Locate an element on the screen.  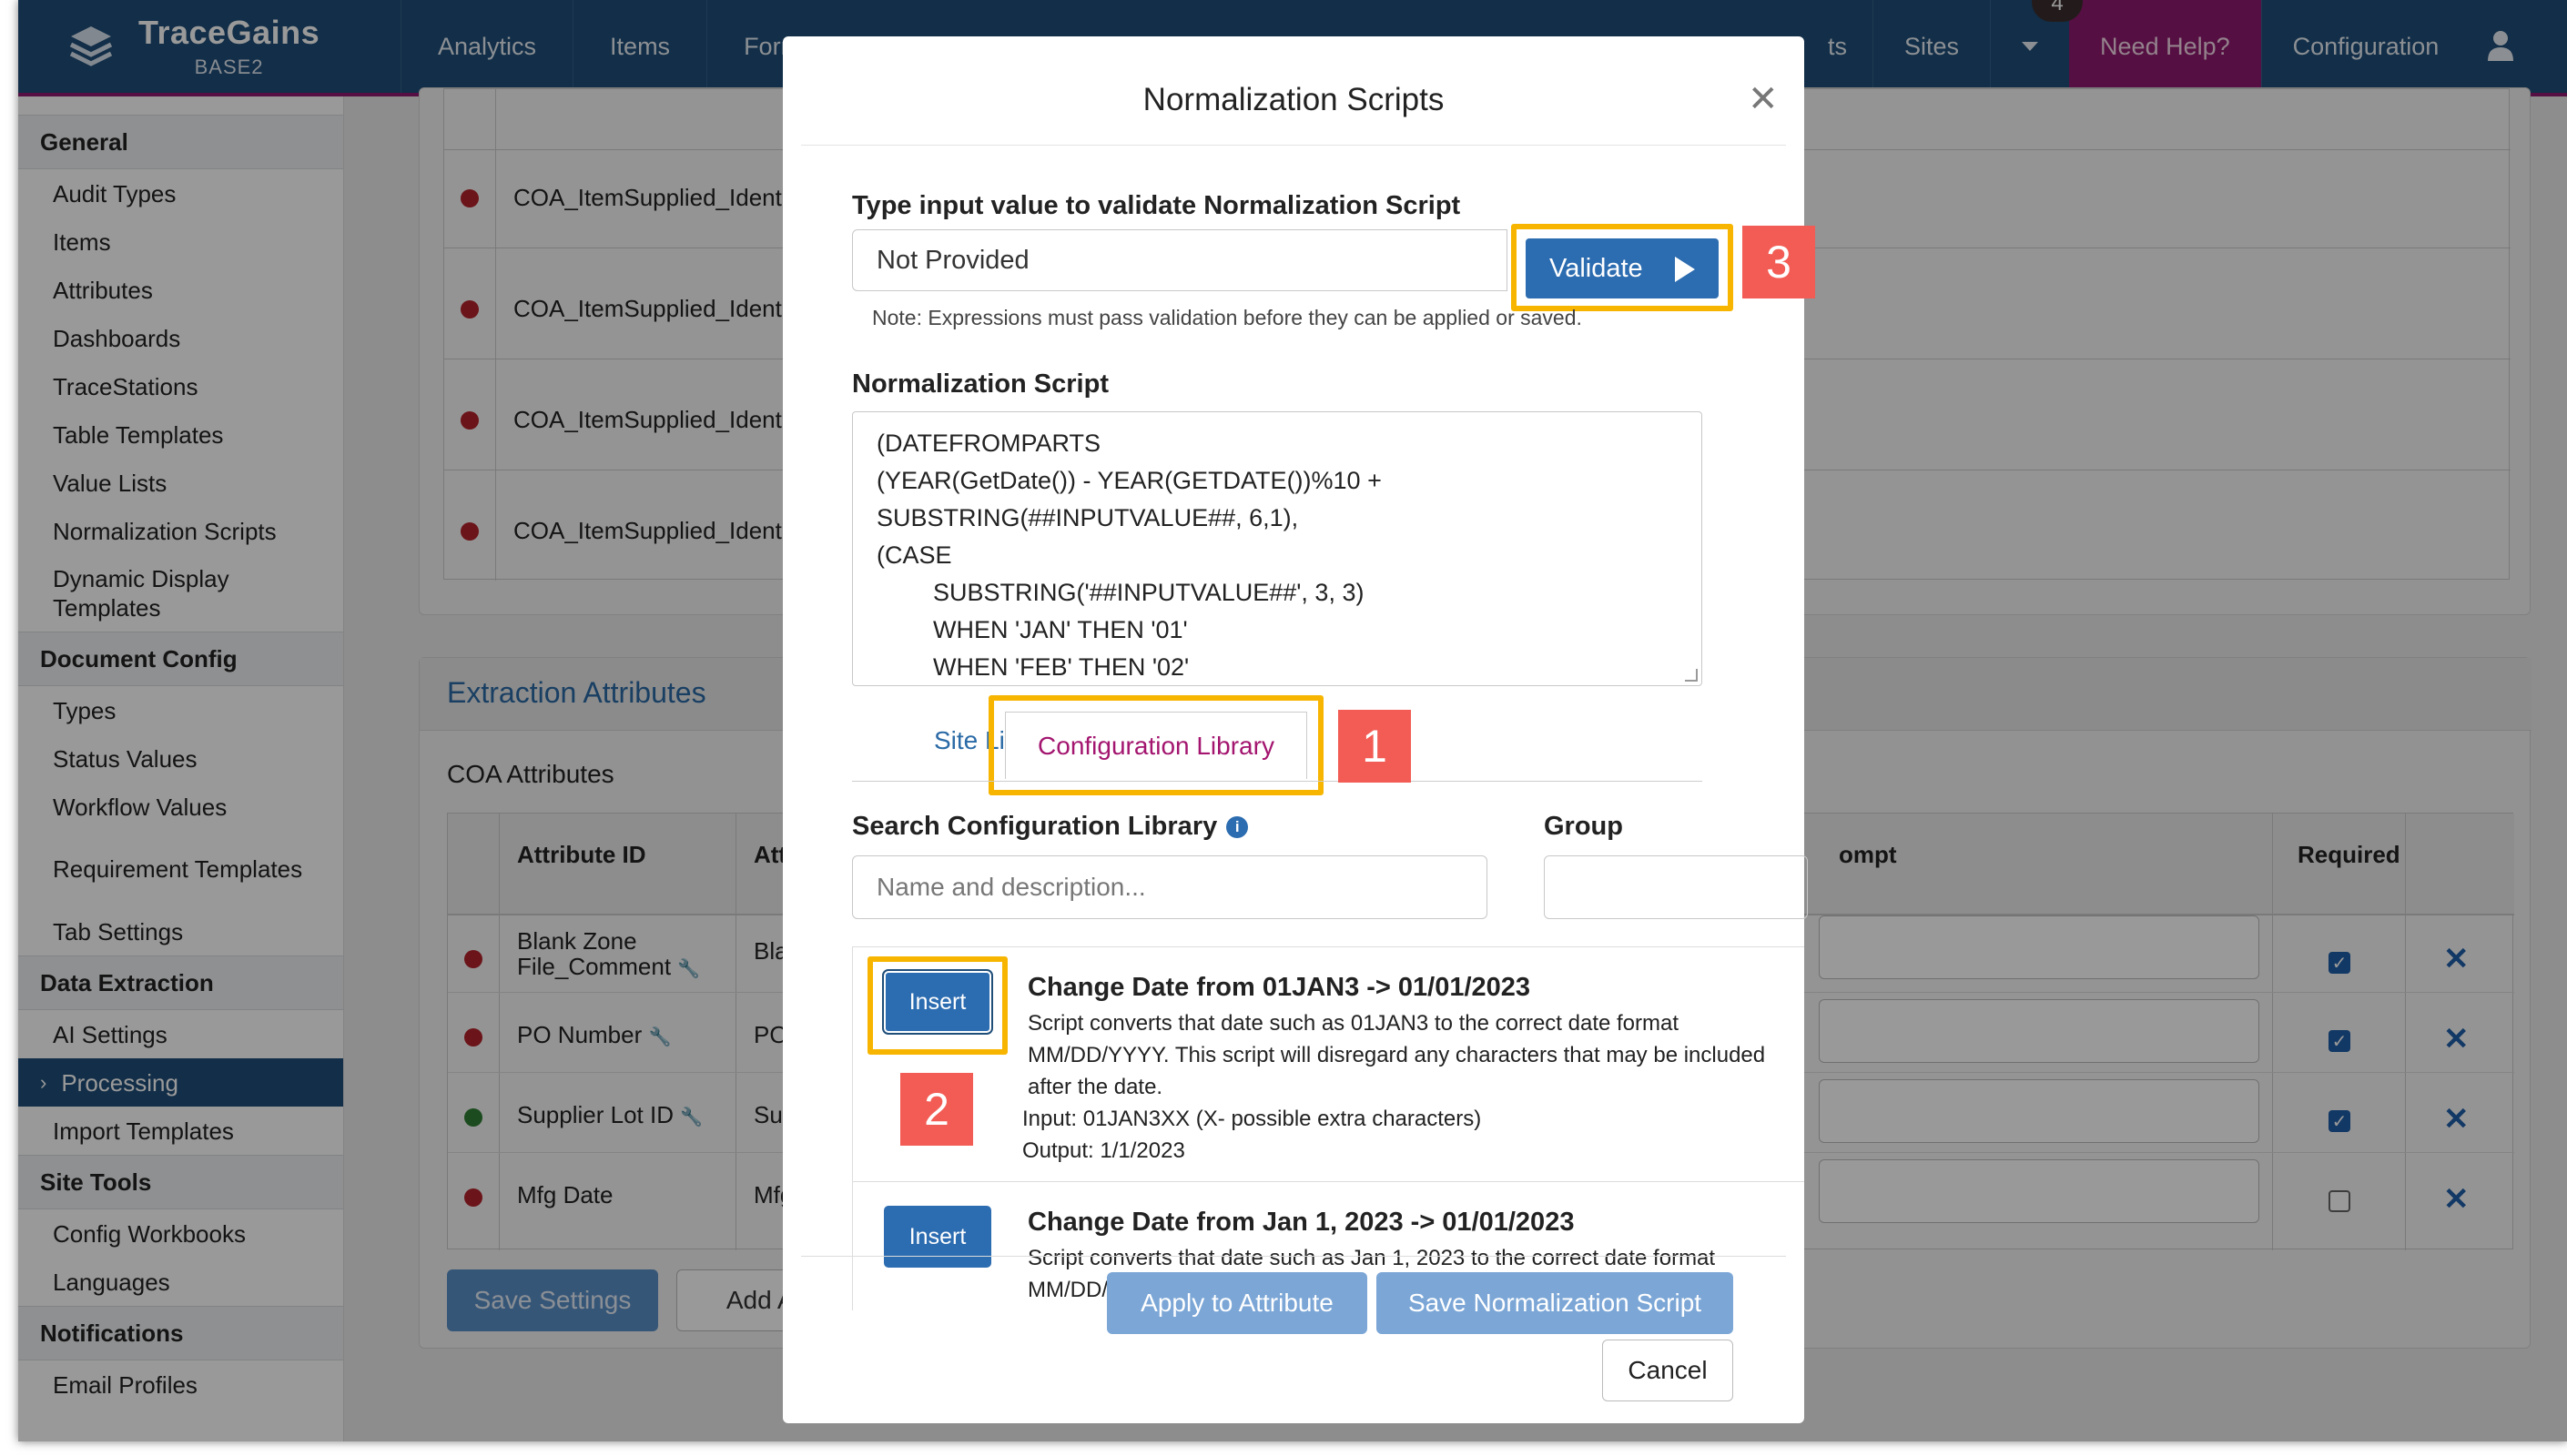
validate-input: Not Provided is located at coordinates (1179, 260).